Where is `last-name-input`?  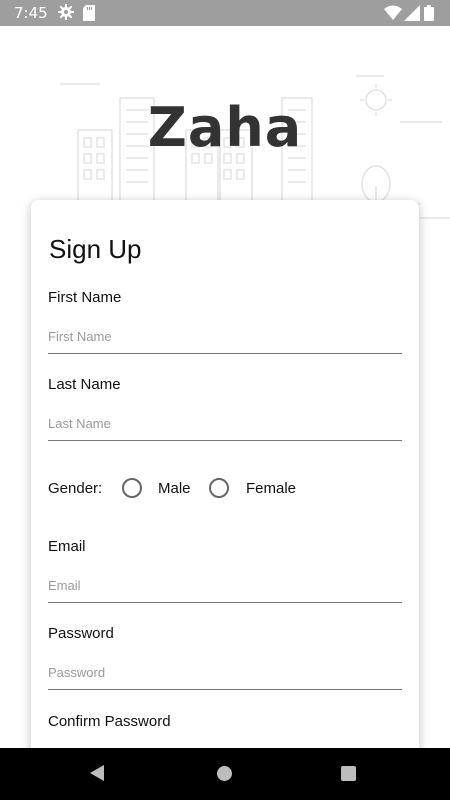
last-name-input is located at coordinates (225, 423).